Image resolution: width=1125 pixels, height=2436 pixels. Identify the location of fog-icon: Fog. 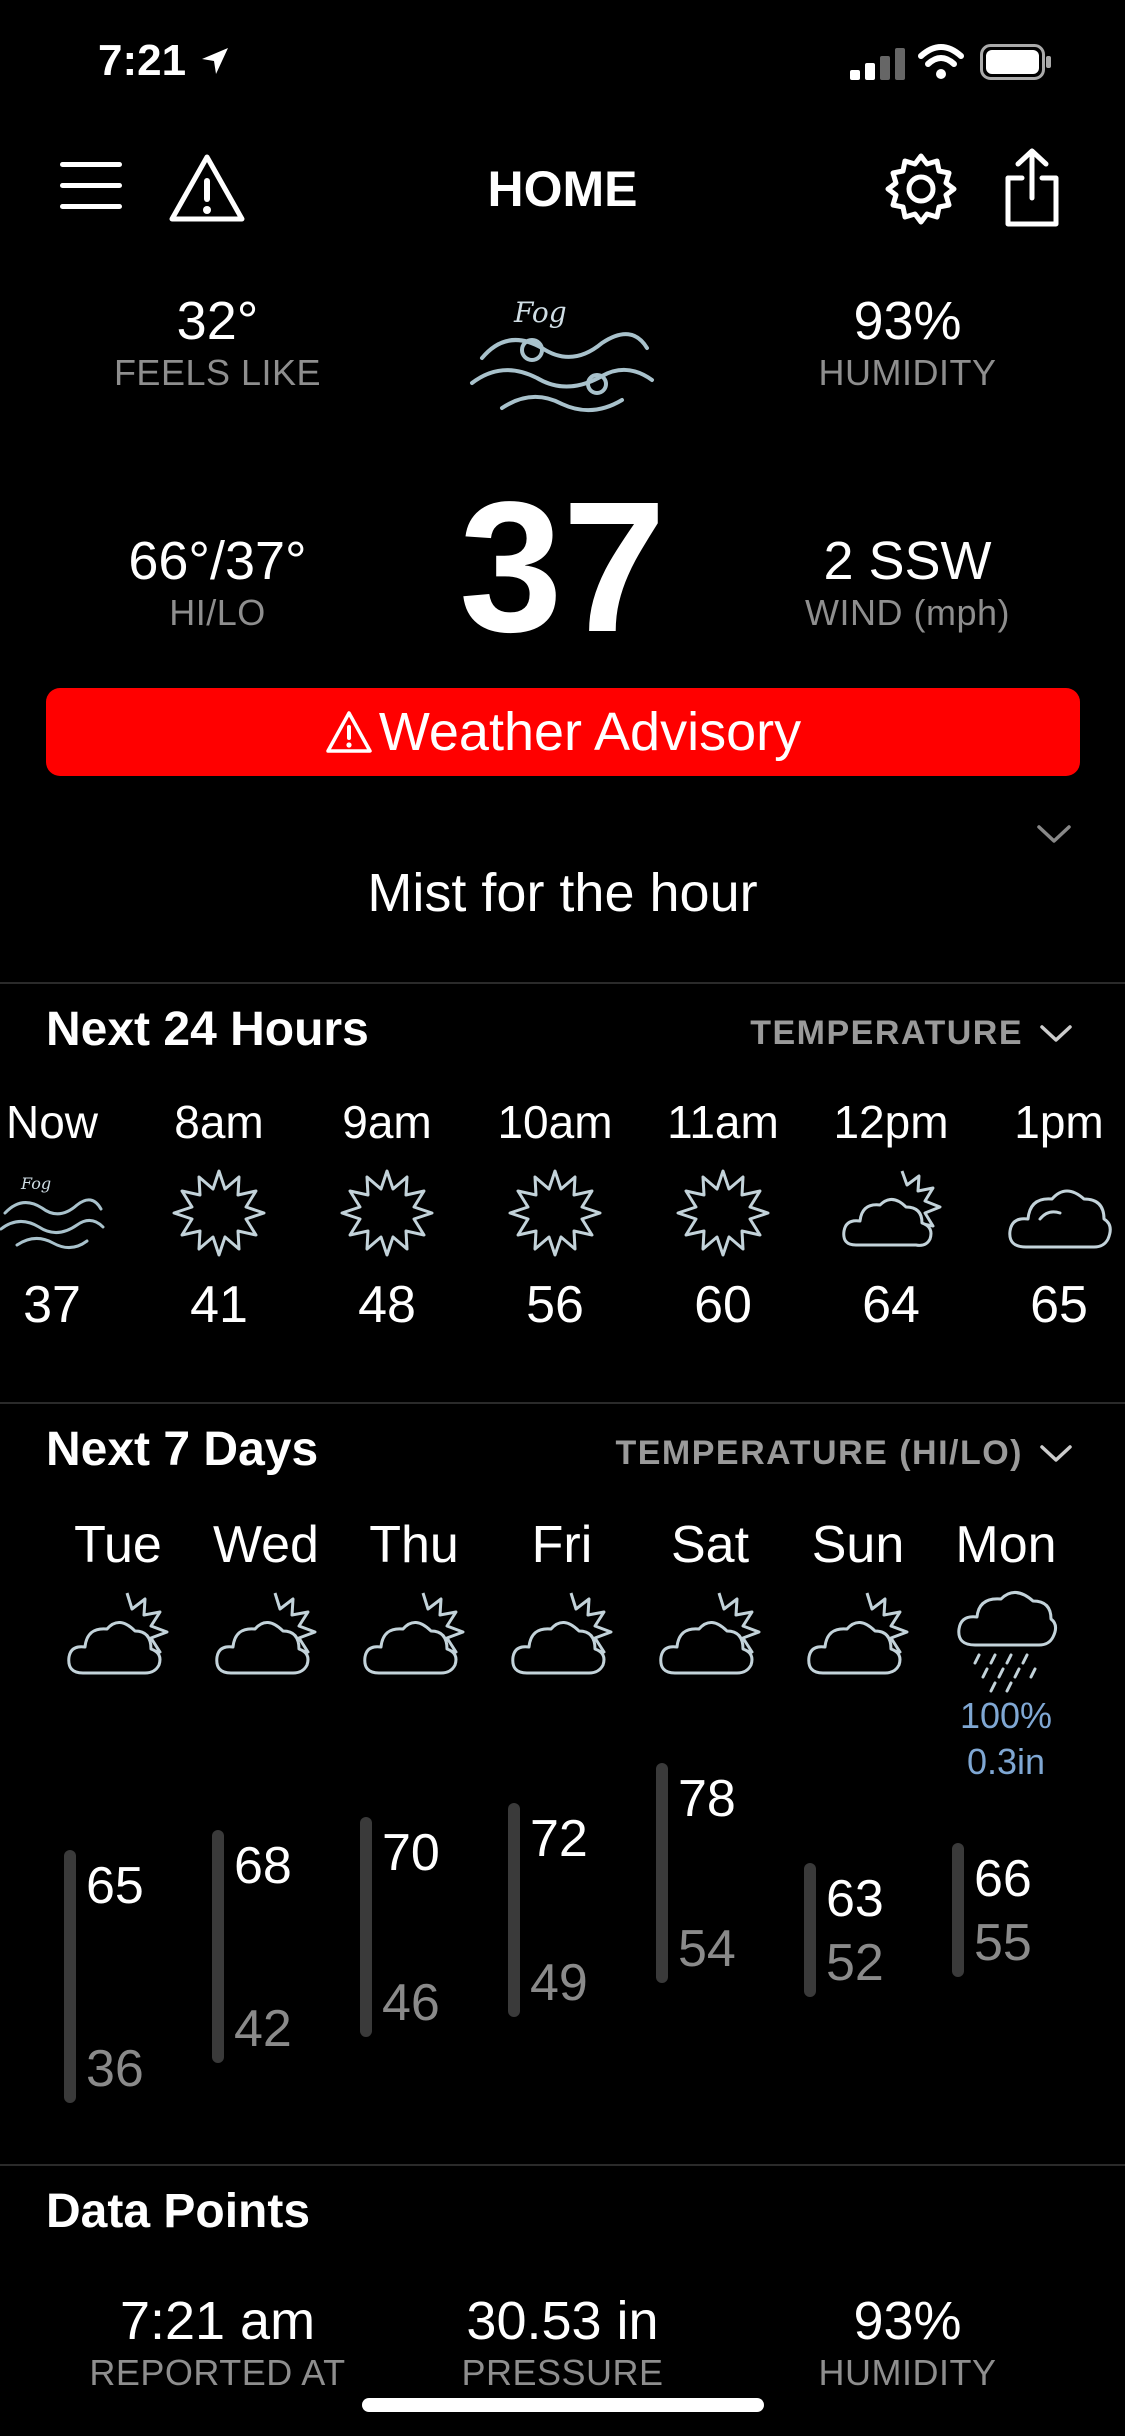
(562, 358).